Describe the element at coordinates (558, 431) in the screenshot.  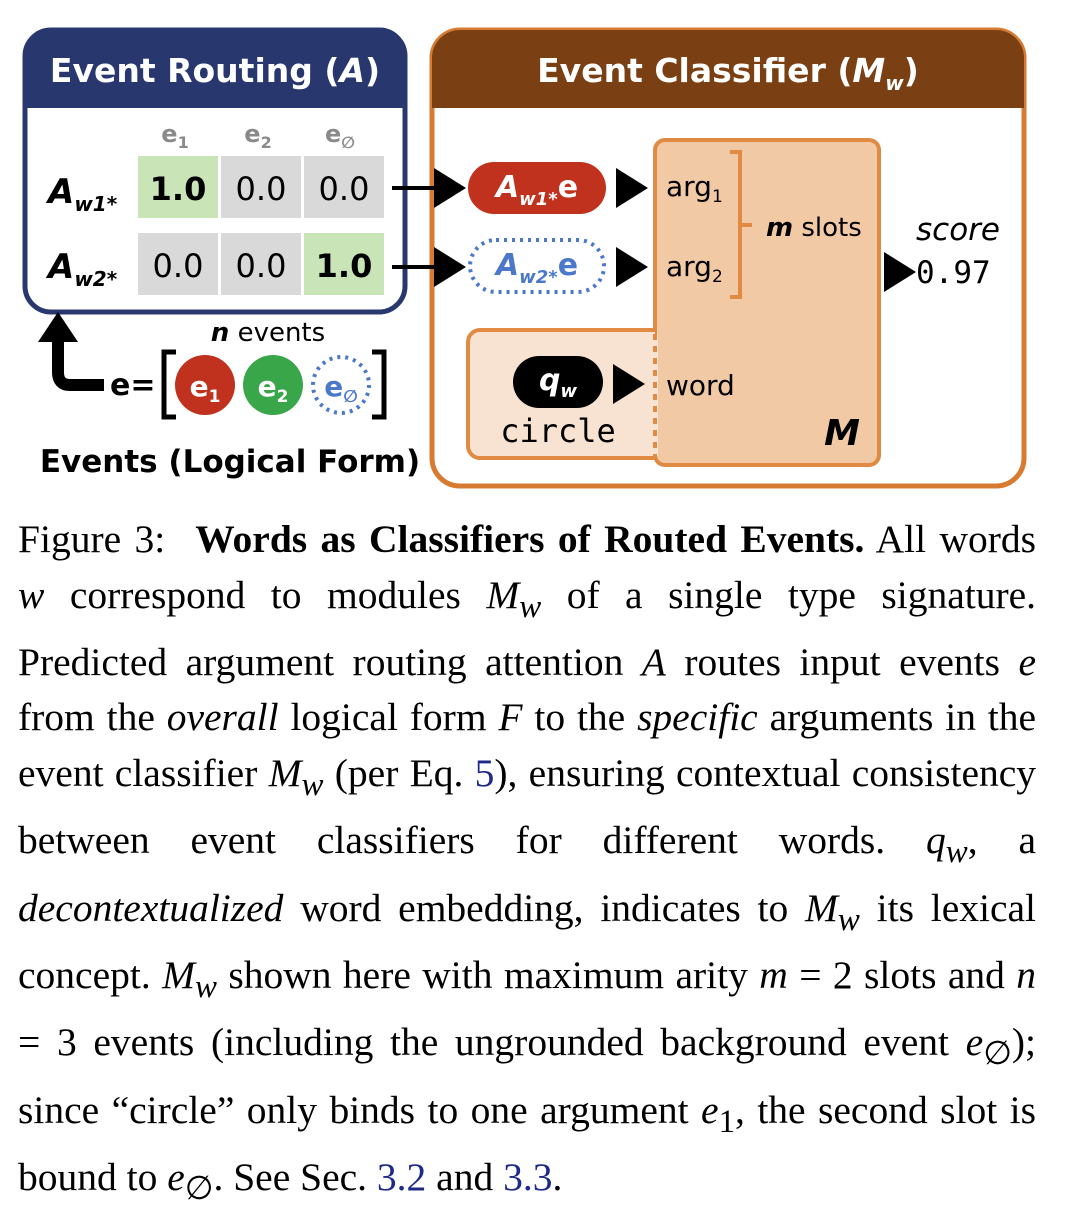
I see `word-text: circle` at that location.